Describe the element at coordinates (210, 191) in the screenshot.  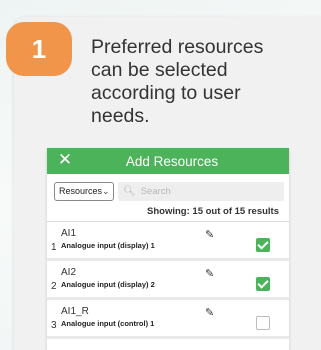
I see `search-input` at that location.